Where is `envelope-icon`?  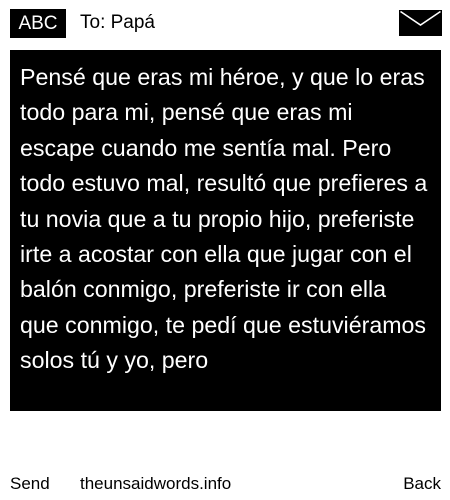
envelope-icon is located at coordinates (420, 23).